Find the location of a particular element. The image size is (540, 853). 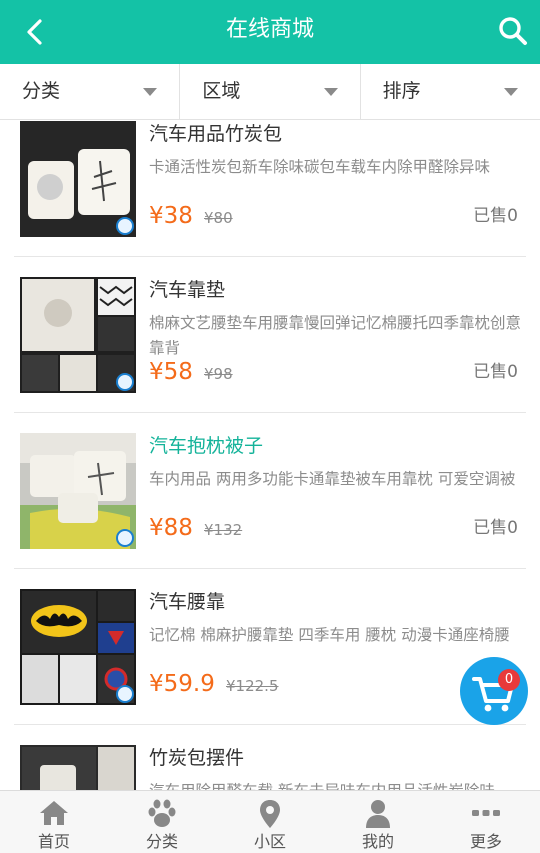

product-price: ¥59.9 is located at coordinates (182, 684).